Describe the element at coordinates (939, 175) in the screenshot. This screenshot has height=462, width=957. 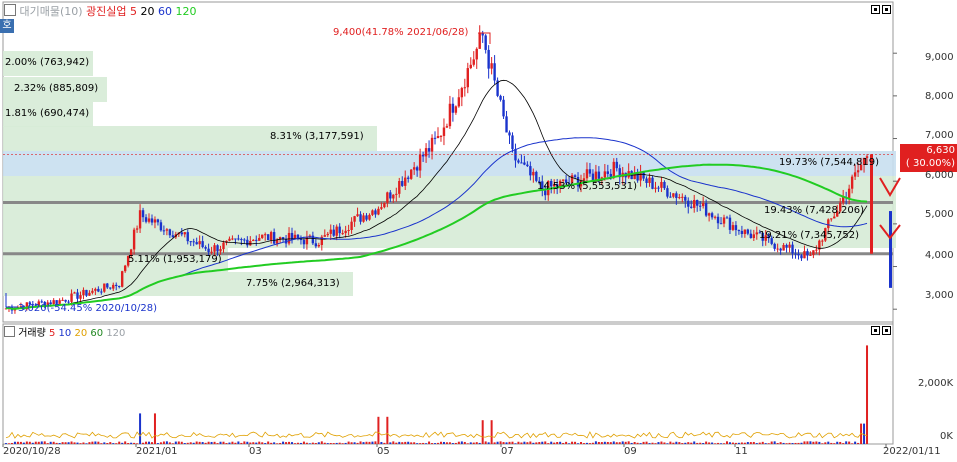
I see `y-tick-label: 6,000` at that location.